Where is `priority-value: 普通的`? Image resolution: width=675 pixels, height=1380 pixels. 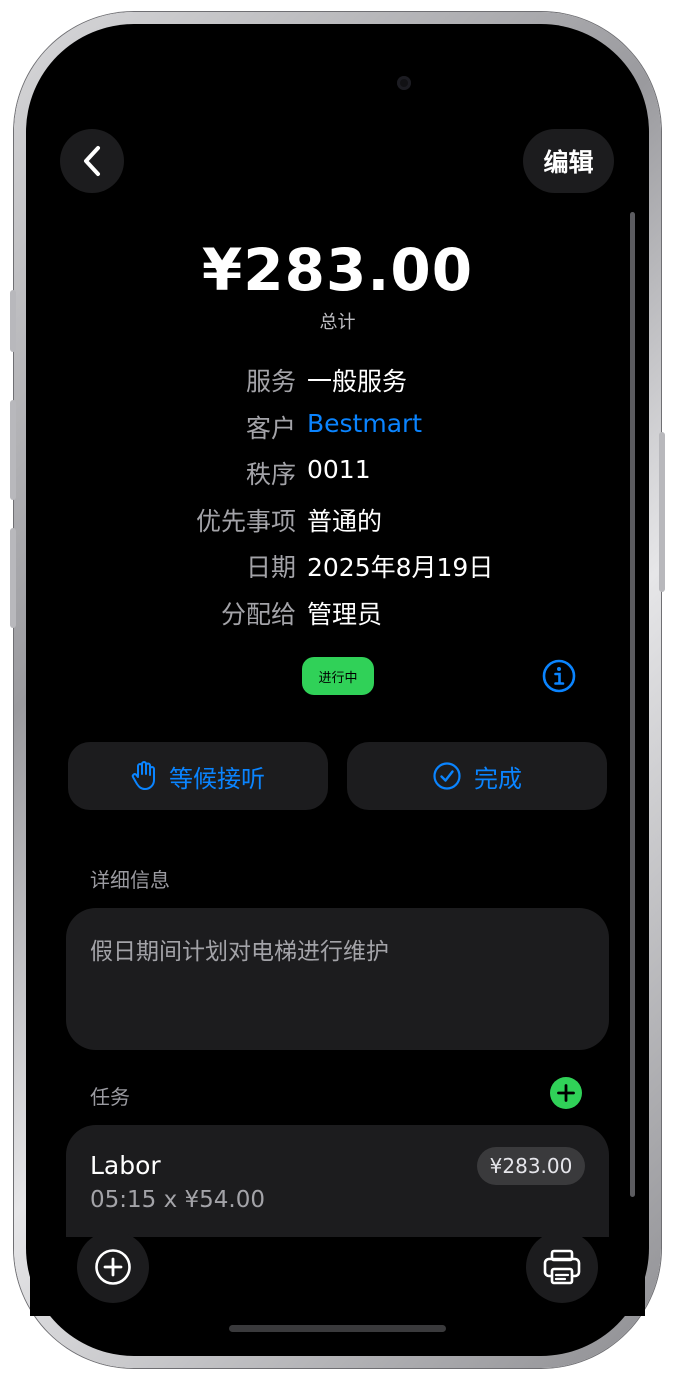
priority-value: 普通的 is located at coordinates (345, 521).